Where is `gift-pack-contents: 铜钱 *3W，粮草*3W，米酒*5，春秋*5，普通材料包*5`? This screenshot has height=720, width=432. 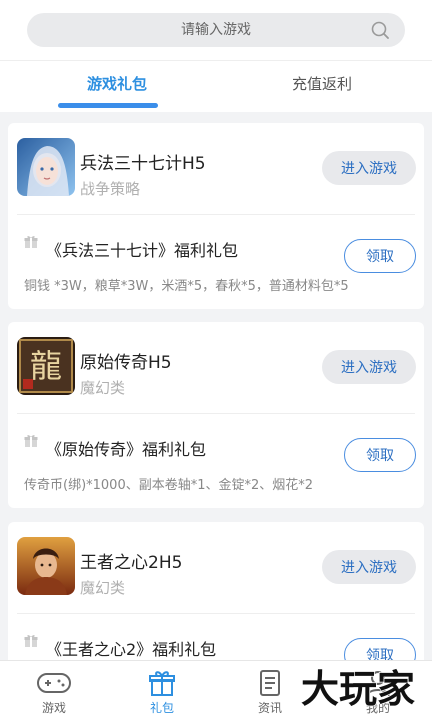 gift-pack-contents: 铜钱 *3W，粮草*3W，米酒*5，春秋*5，普通材料包*5 is located at coordinates (186, 286).